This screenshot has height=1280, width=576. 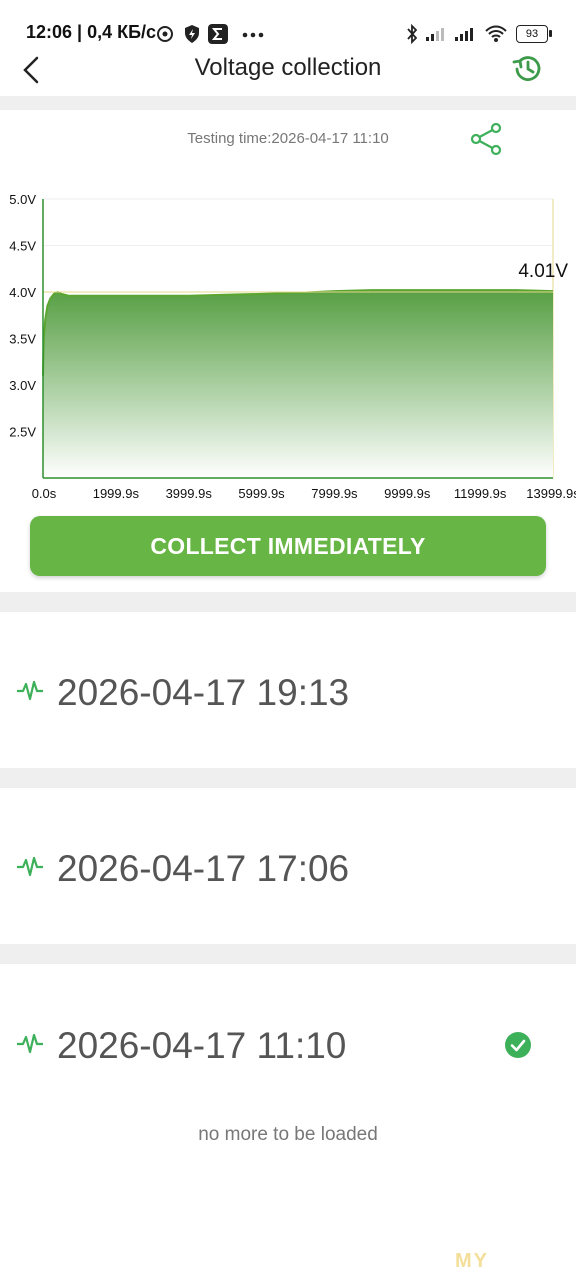 What do you see at coordinates (203, 868) in the screenshot?
I see `record-time: 2026-04-17 17:06` at bounding box center [203, 868].